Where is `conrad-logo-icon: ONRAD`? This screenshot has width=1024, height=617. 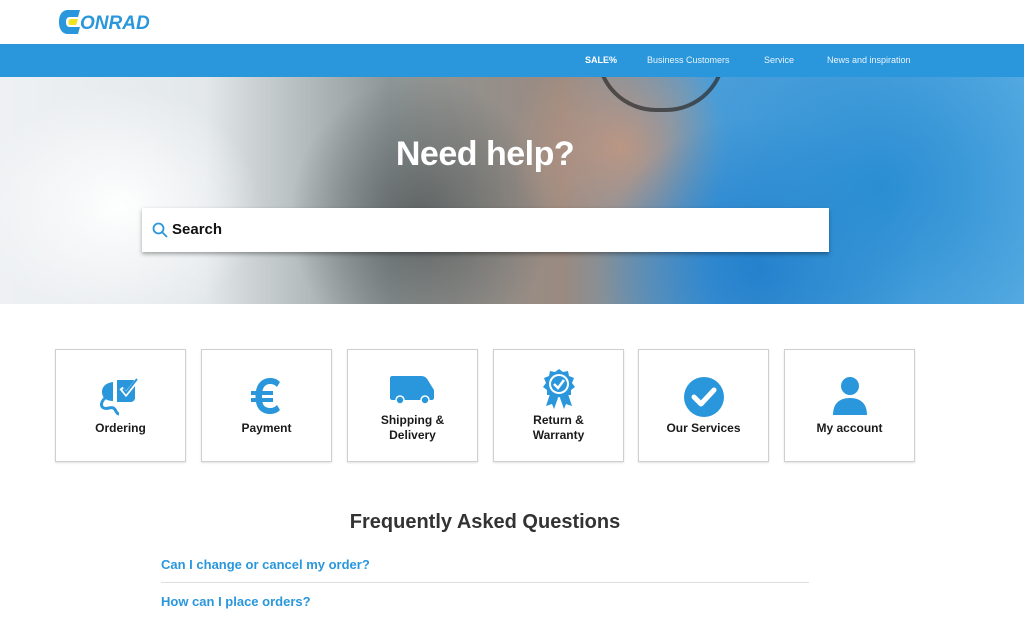 conrad-logo-icon: ONRAD is located at coordinates (104, 22).